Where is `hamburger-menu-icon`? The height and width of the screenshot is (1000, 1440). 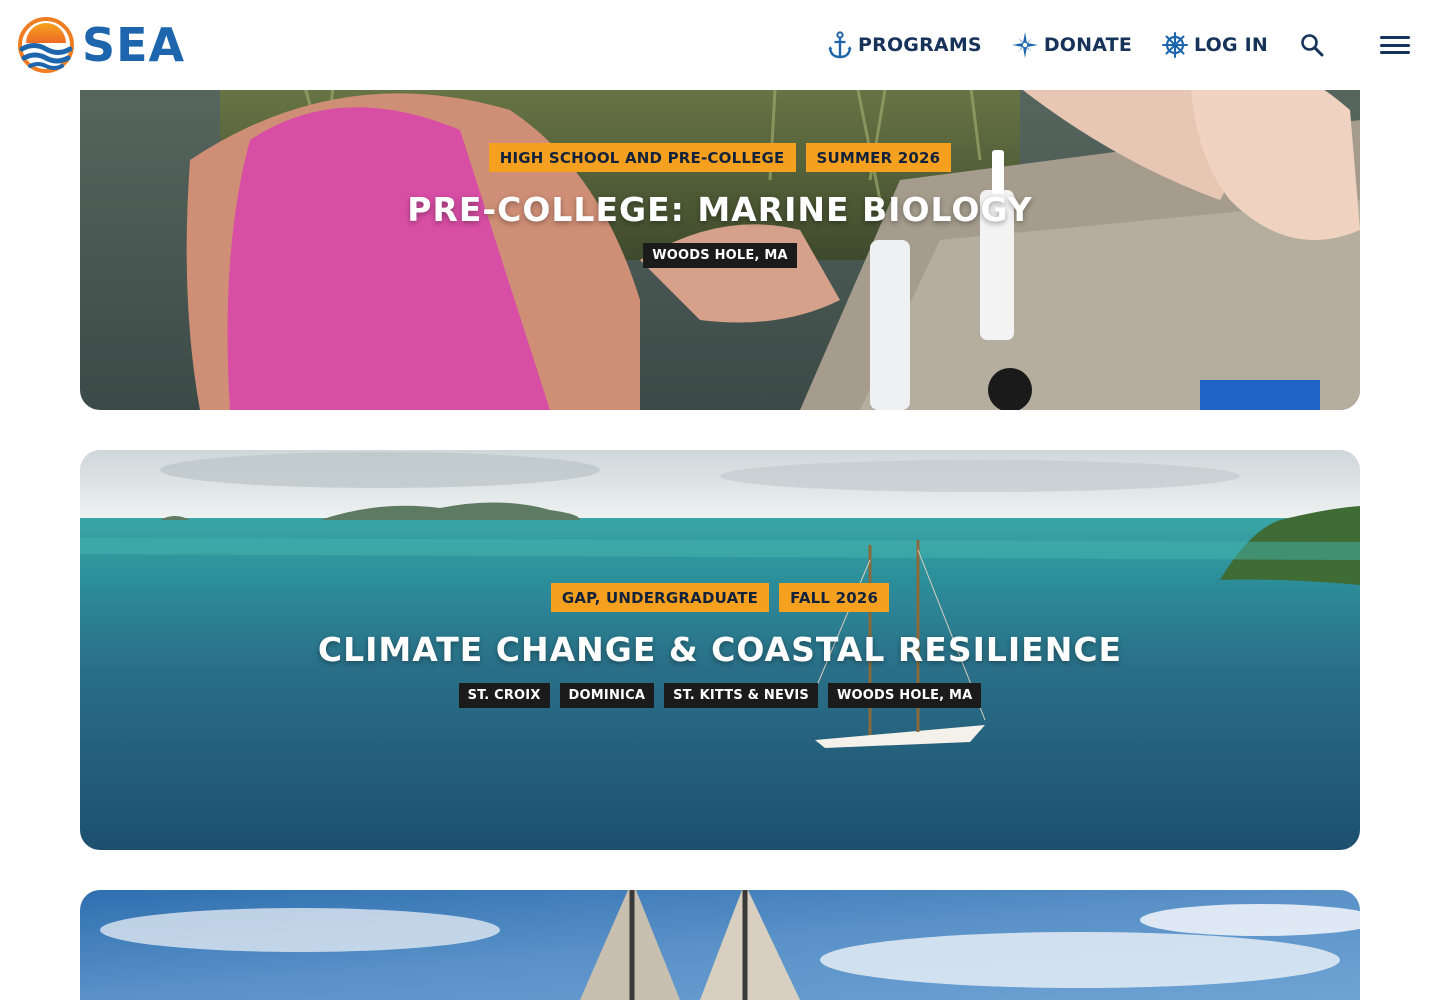
hamburger-menu-icon is located at coordinates (1395, 45).